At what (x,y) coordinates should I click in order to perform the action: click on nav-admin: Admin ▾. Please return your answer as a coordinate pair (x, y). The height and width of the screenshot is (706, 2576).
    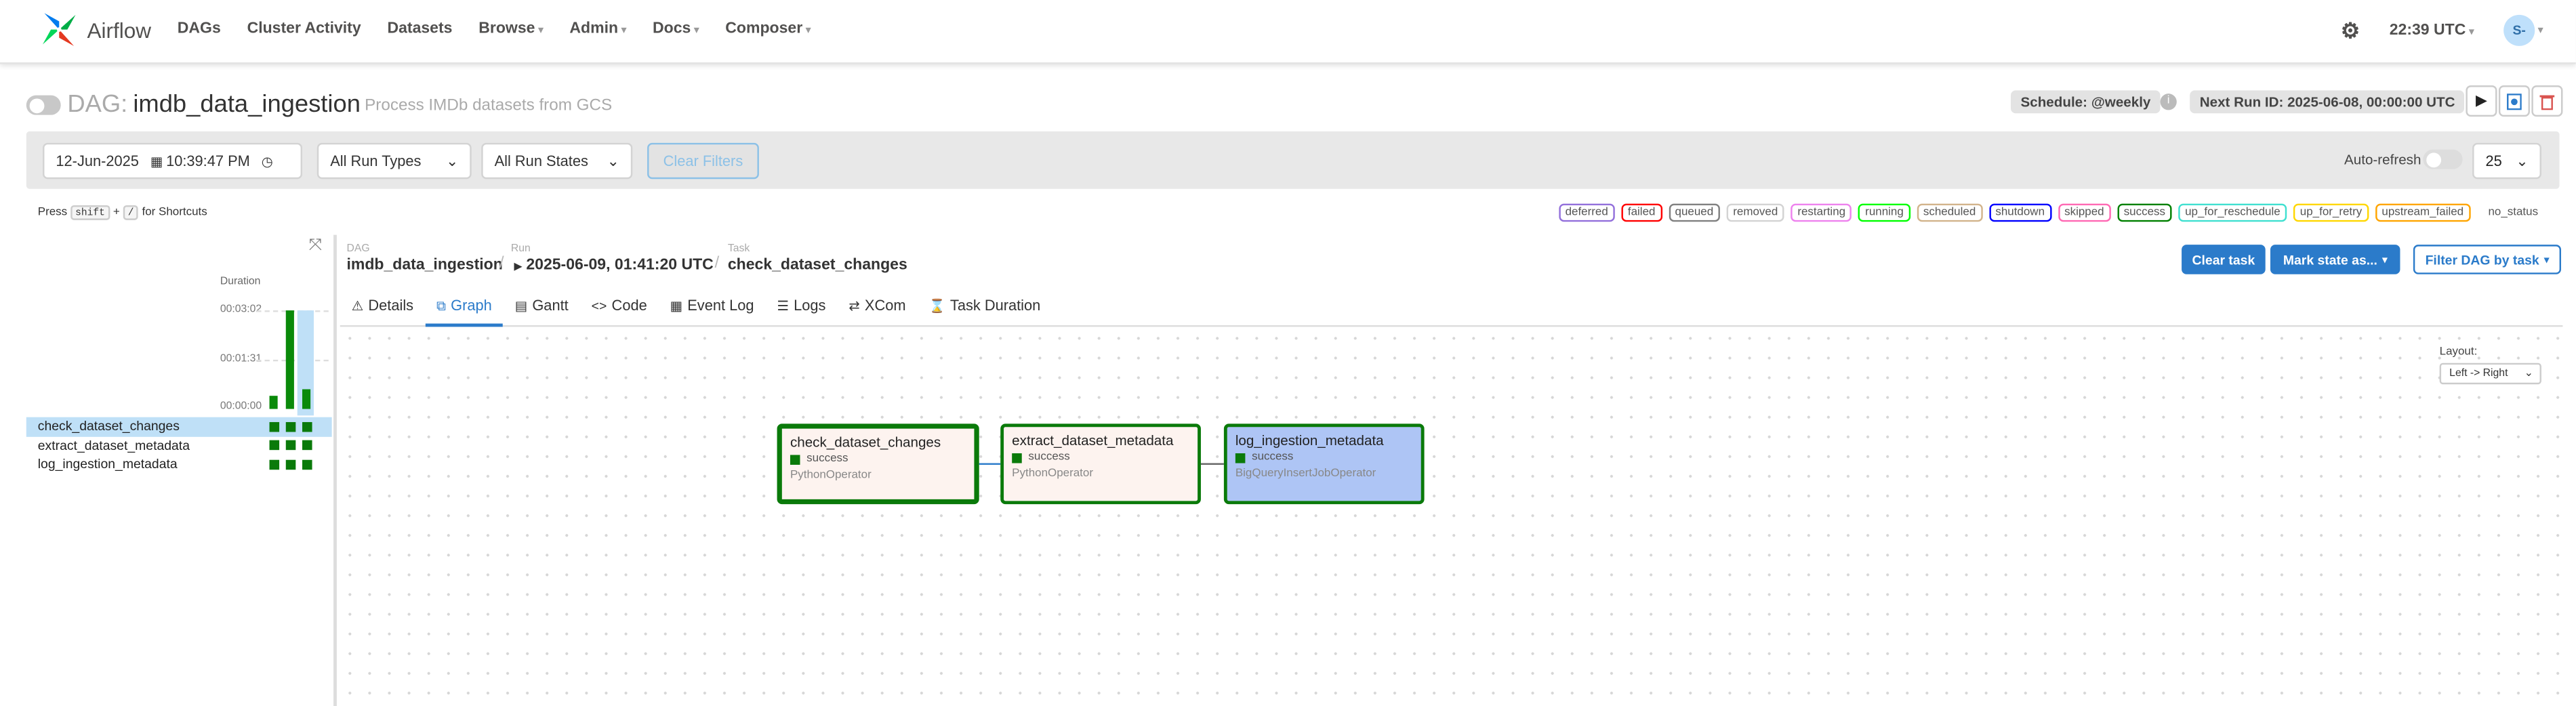
    Looking at the image, I should click on (598, 29).